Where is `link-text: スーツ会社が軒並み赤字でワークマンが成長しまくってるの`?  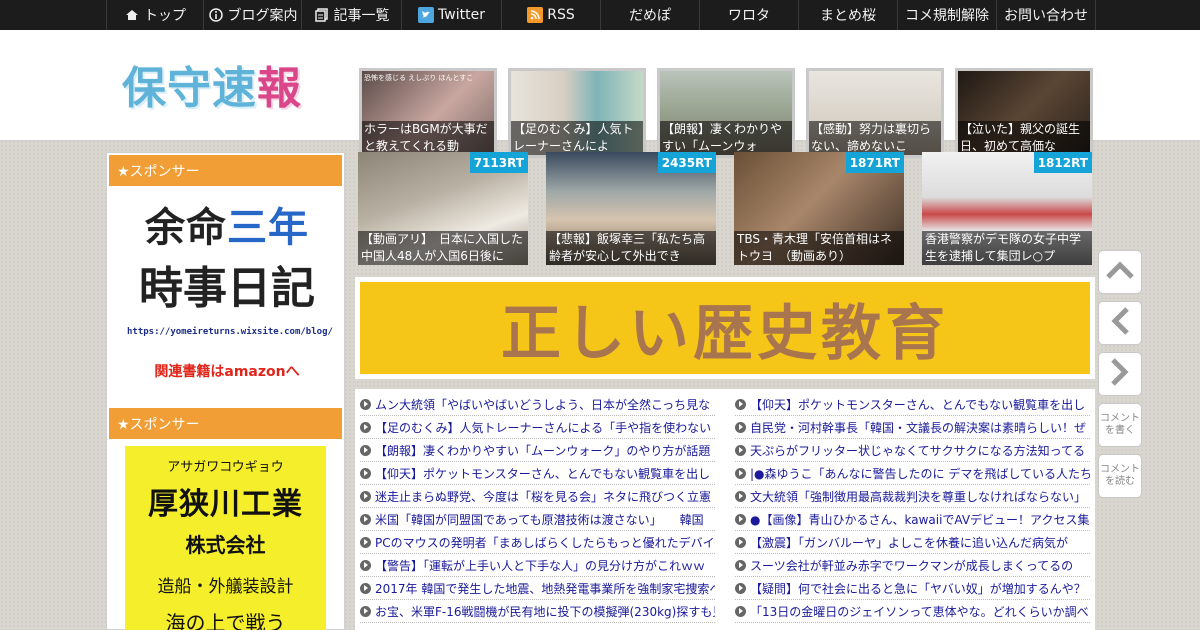
link-text: スーツ会社が軒並み赤字でワークマンが成長しまくってるの is located at coordinates (912, 565).